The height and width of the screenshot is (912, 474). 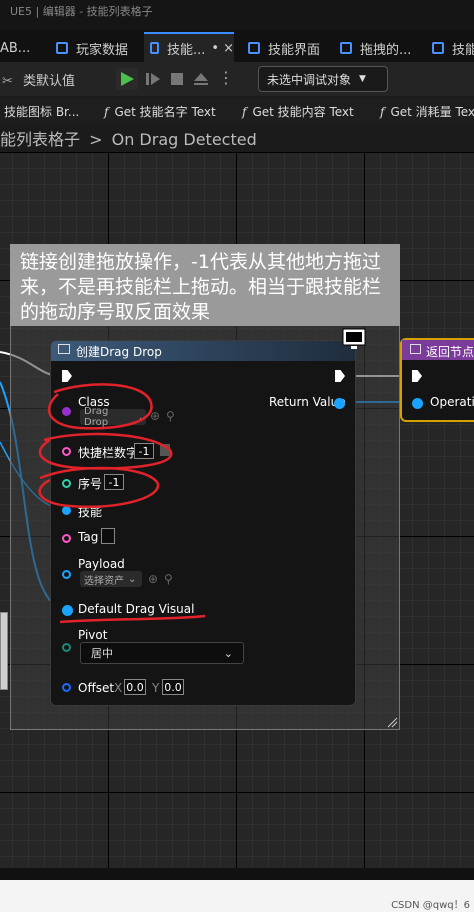 I want to click on pivot-pin, so click(x=66, y=647).